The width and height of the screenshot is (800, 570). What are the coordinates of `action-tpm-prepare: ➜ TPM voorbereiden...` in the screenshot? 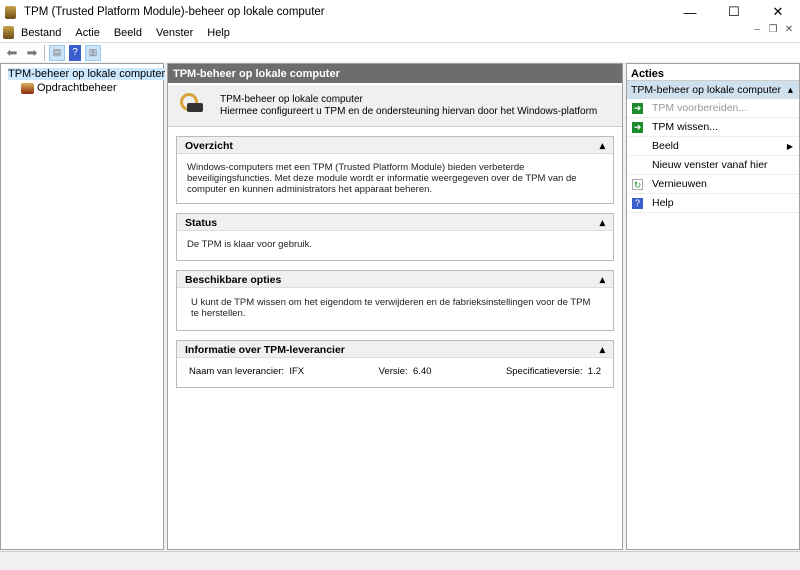 It's located at (713, 108).